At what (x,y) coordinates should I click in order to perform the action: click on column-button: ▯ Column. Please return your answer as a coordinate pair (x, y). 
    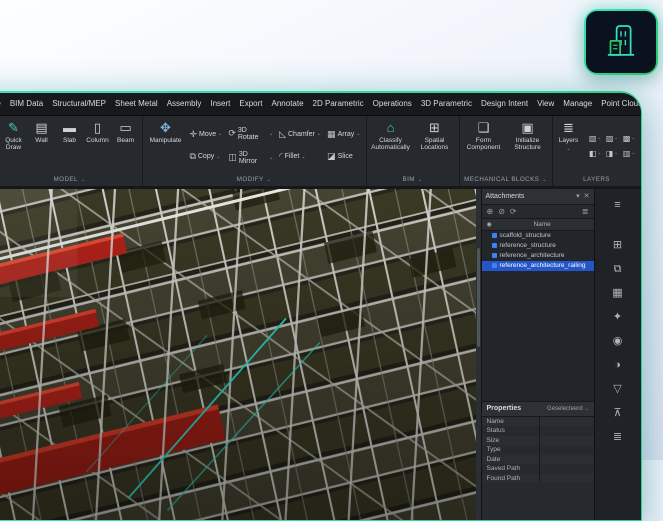
    Looking at the image, I should click on (98, 146).